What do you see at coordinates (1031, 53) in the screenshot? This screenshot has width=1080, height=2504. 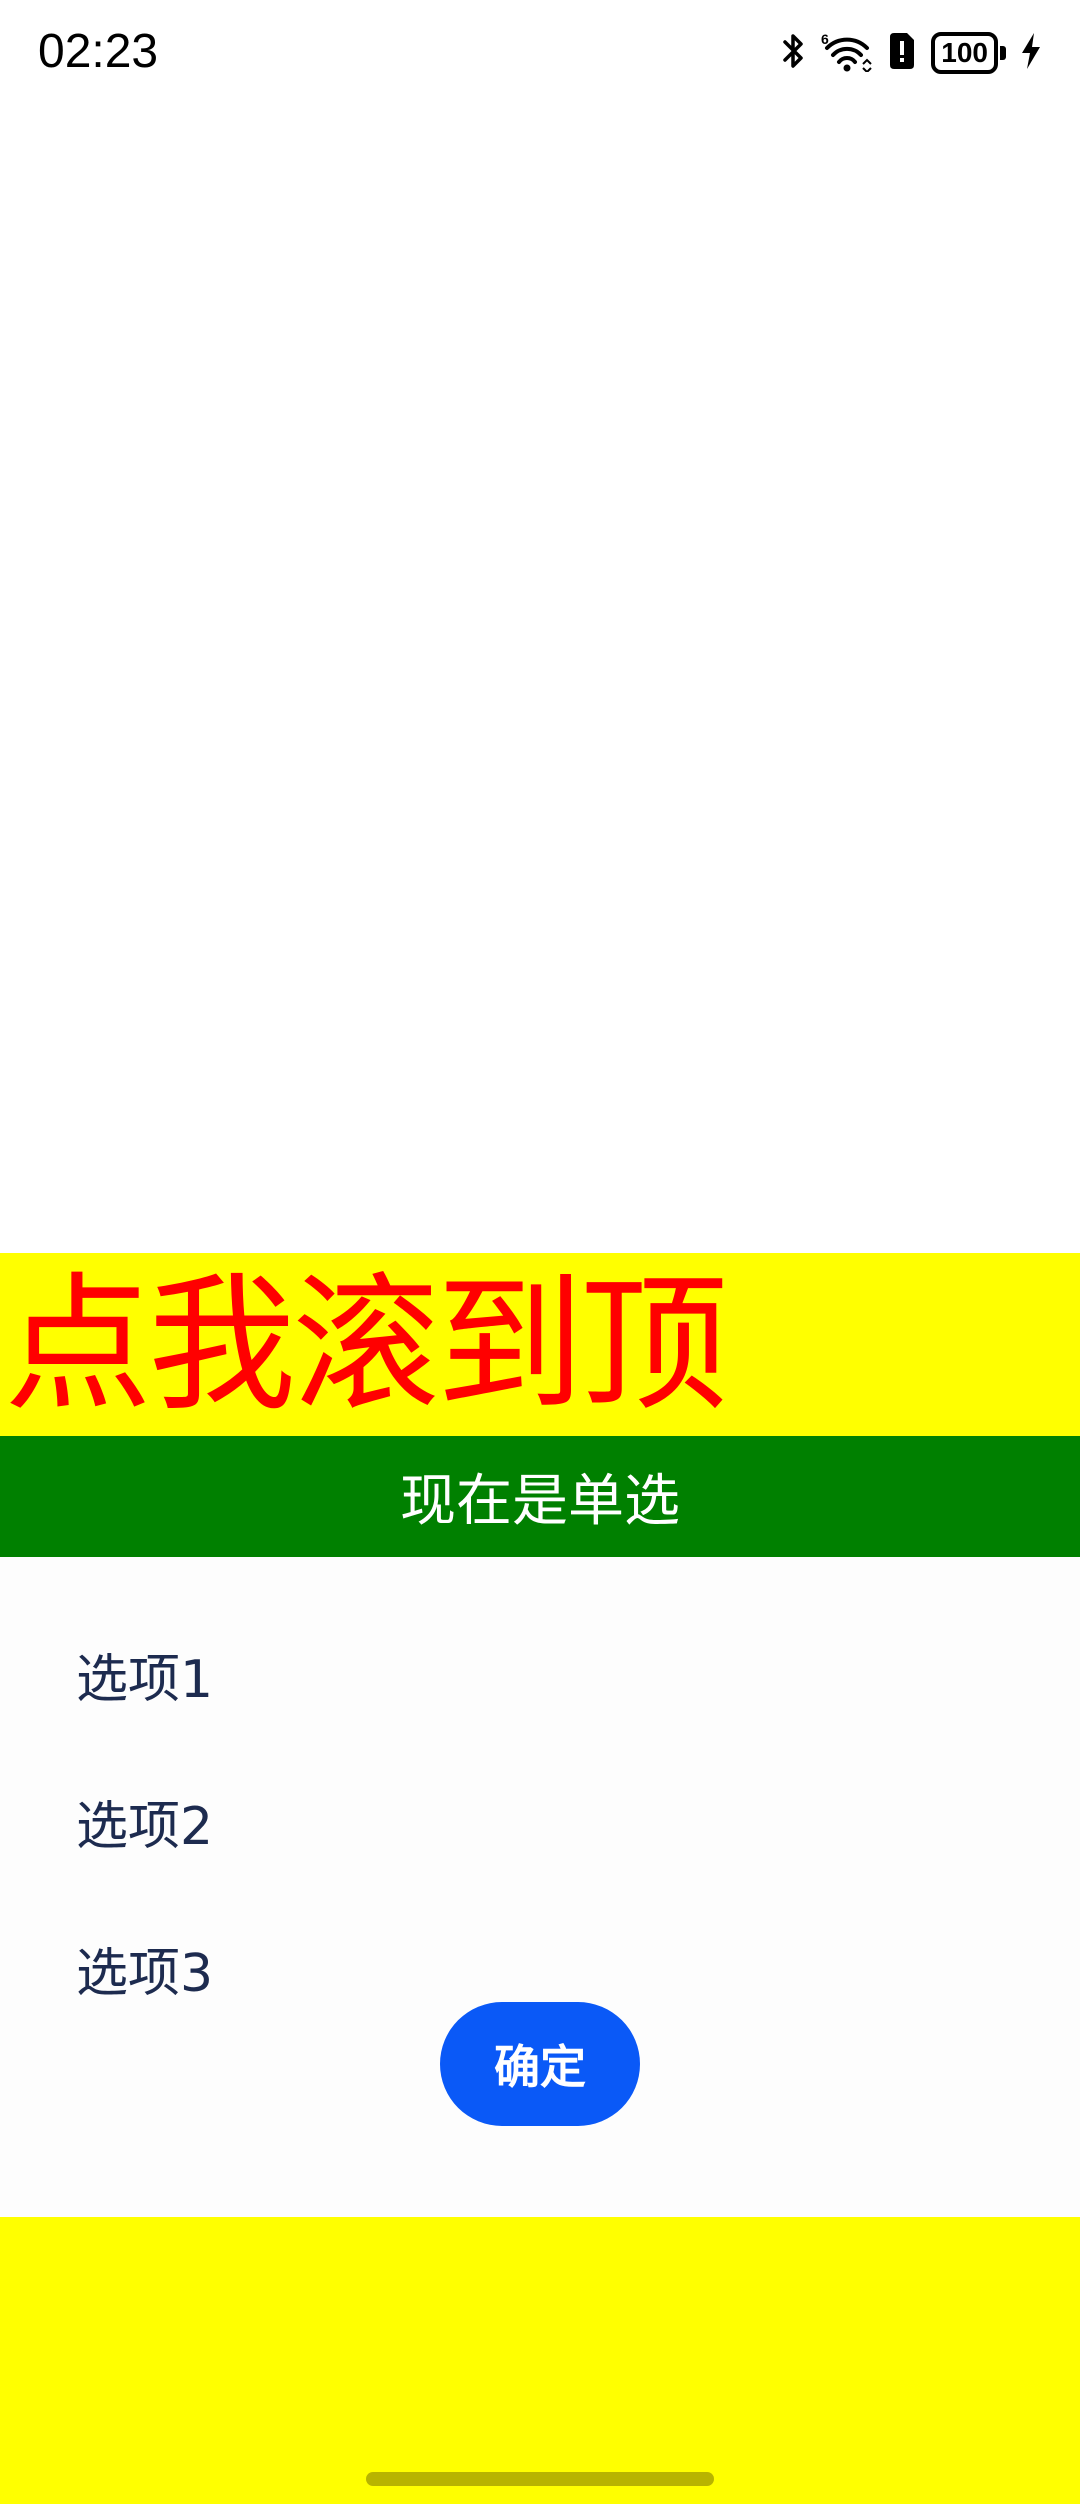 I see `charging-bolt-icon` at bounding box center [1031, 53].